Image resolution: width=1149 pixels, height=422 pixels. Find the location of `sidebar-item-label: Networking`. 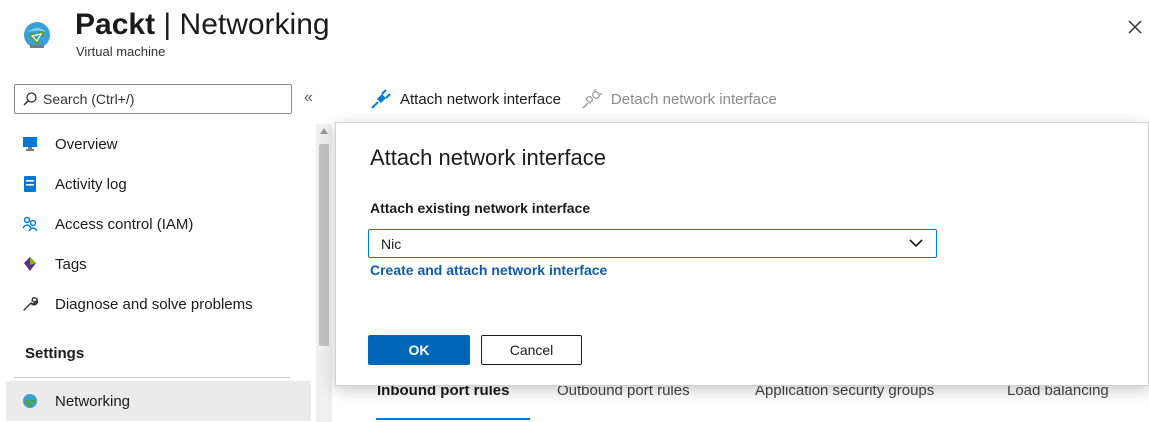

sidebar-item-label: Networking is located at coordinates (93, 401).